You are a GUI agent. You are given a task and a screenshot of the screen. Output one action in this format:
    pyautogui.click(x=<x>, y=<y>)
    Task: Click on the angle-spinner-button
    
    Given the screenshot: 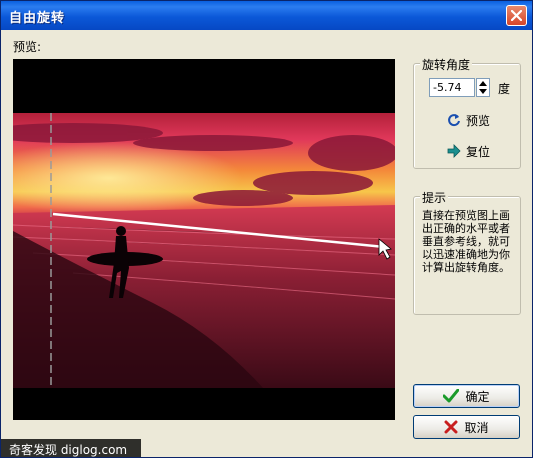 What is the action you would take?
    pyautogui.click(x=483, y=87)
    